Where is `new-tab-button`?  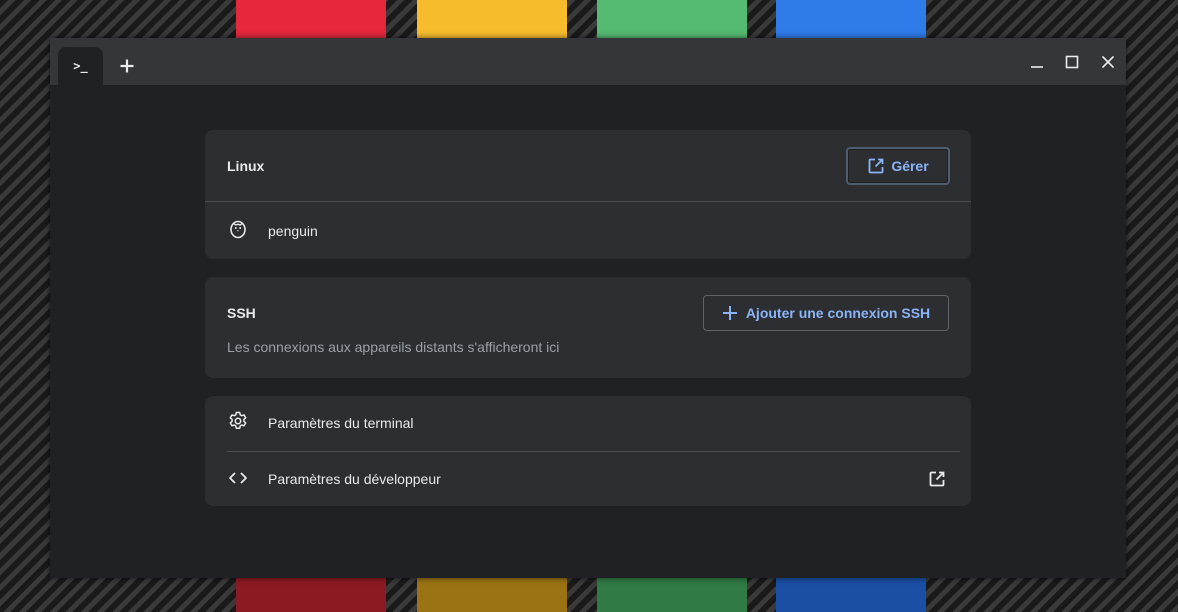
new-tab-button is located at coordinates (127, 66).